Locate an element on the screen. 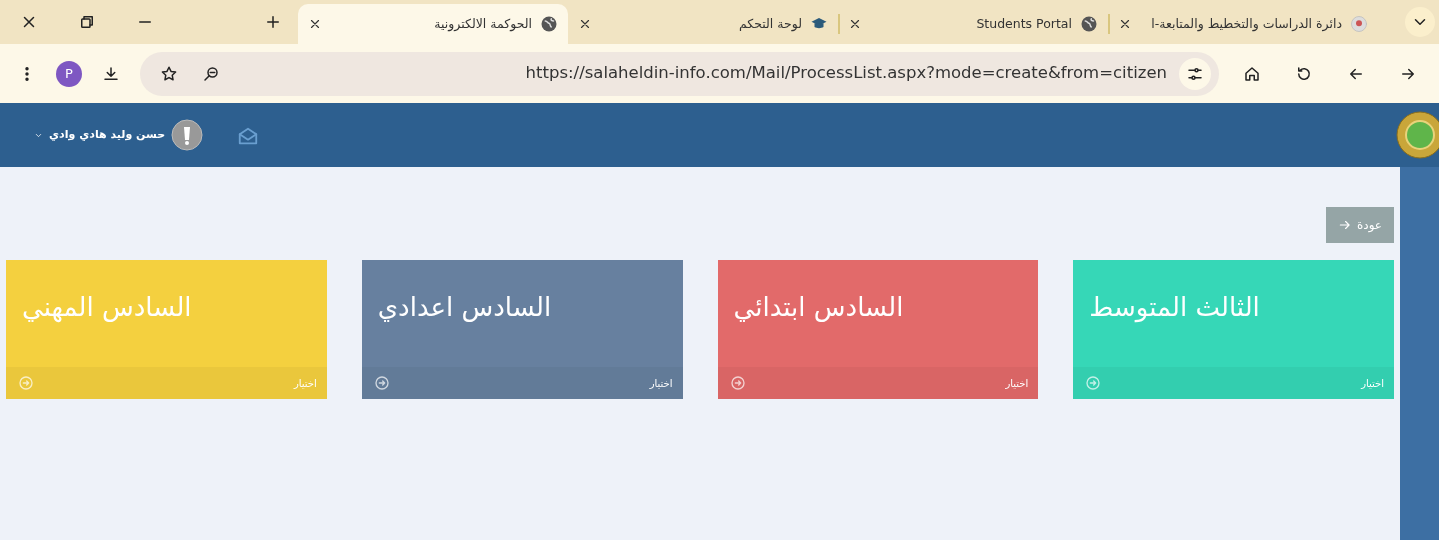 Image resolution: width=1439 pixels, height=540 pixels. card-title: الثالث المتوسط is located at coordinates (1174, 308).